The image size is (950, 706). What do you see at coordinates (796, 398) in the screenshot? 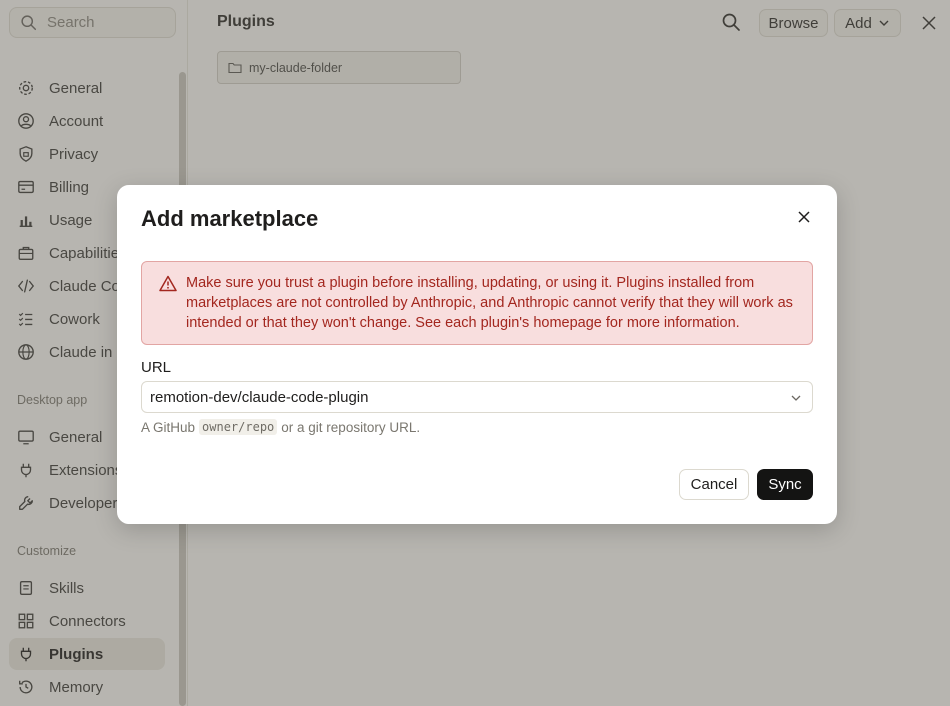
I see `chevron-down-icon` at bounding box center [796, 398].